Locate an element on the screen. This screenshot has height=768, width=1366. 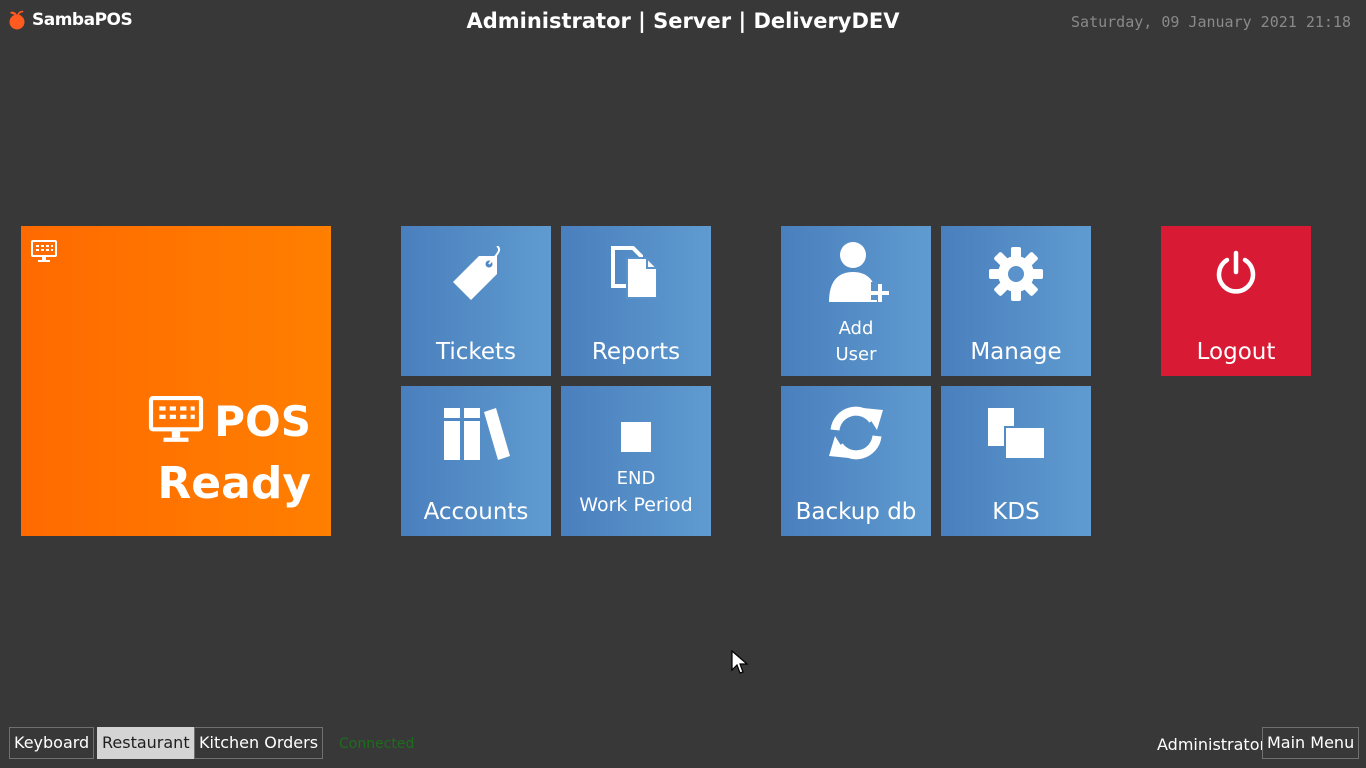
windows-icon is located at coordinates (1016, 433).